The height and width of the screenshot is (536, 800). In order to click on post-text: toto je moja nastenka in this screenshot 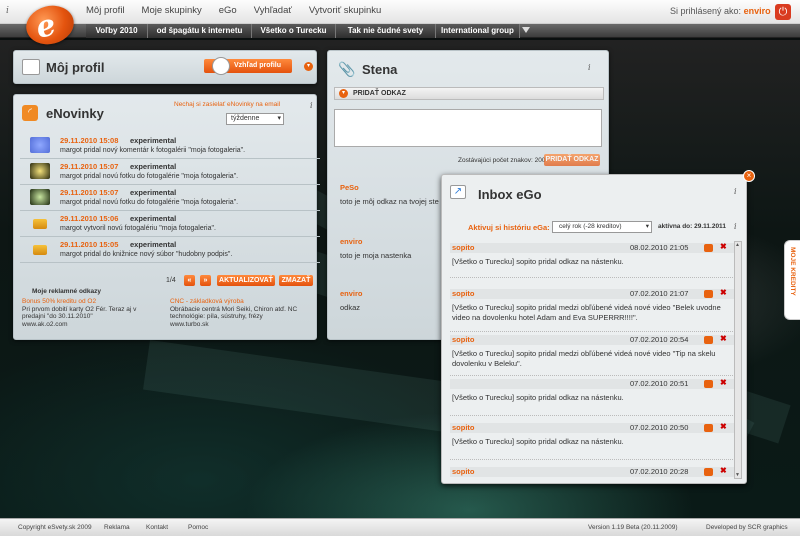, I will do `click(376, 255)`.